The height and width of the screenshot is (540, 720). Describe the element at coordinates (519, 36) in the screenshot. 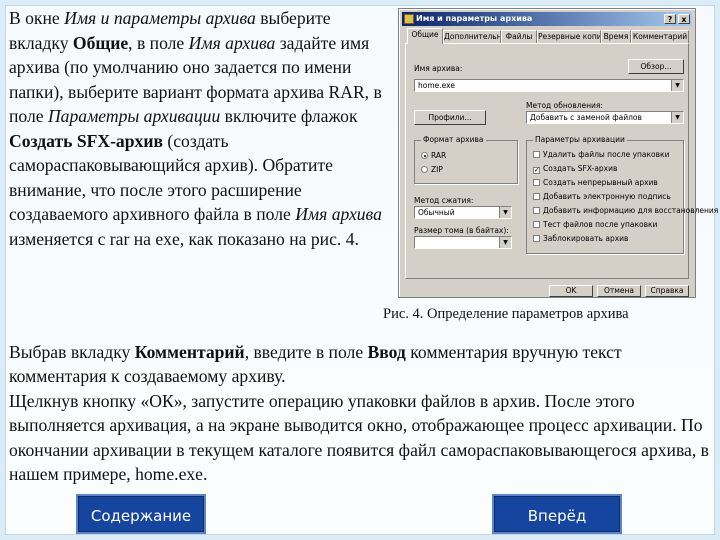

I see `tab-files: Файлы` at that location.